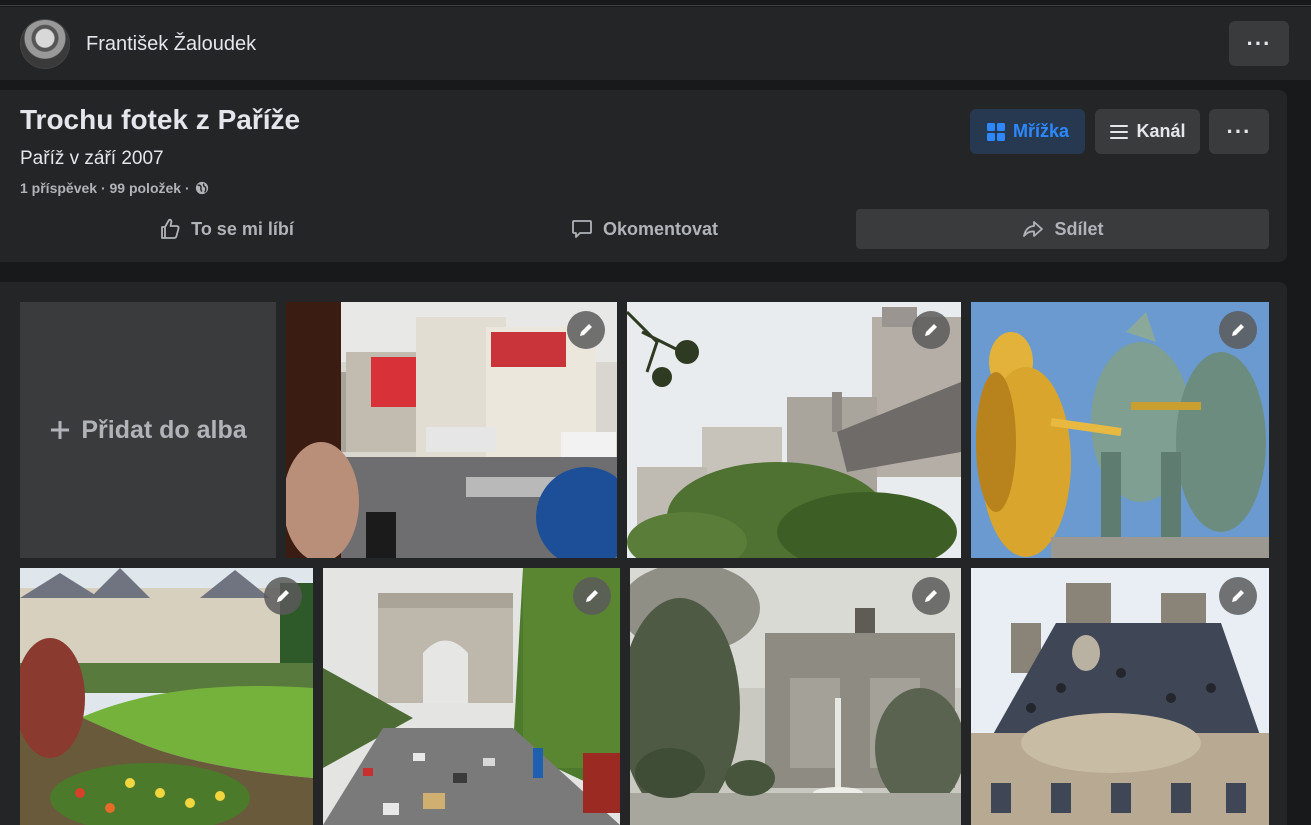 The image size is (1311, 825). What do you see at coordinates (1079, 228) in the screenshot?
I see `share-label: Sdílet` at bounding box center [1079, 228].